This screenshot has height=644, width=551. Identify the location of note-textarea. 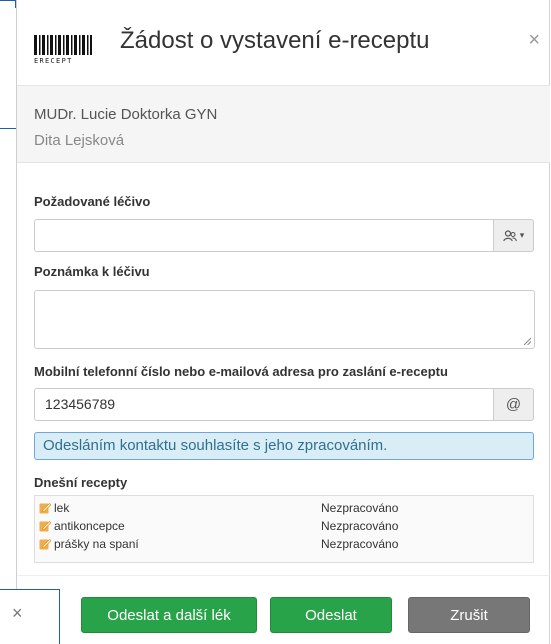
(284, 319).